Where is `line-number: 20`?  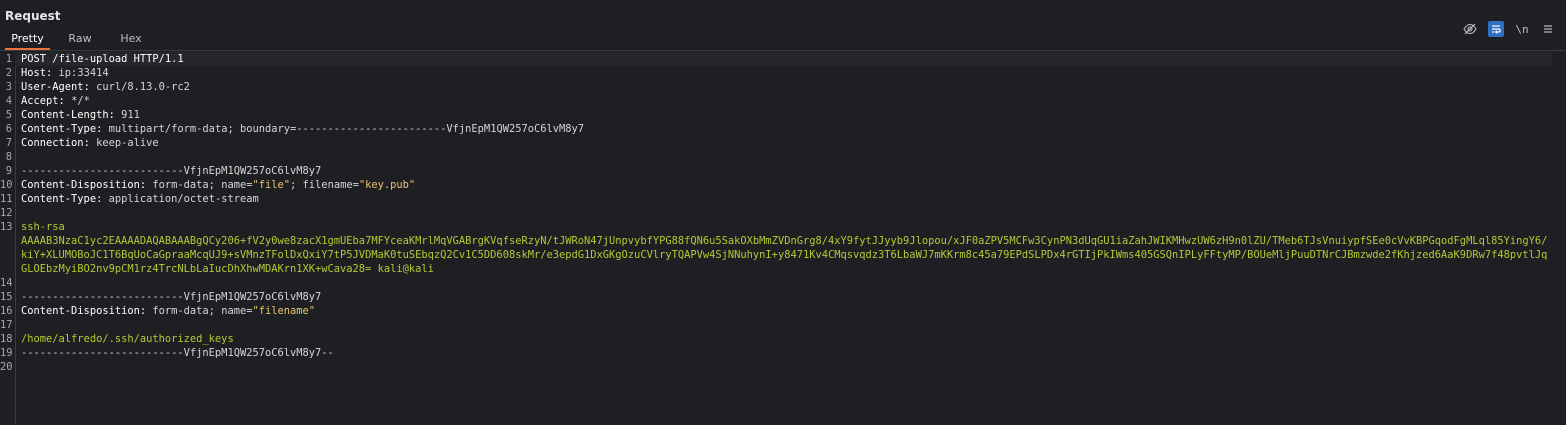 line-number: 20 is located at coordinates (6, 367).